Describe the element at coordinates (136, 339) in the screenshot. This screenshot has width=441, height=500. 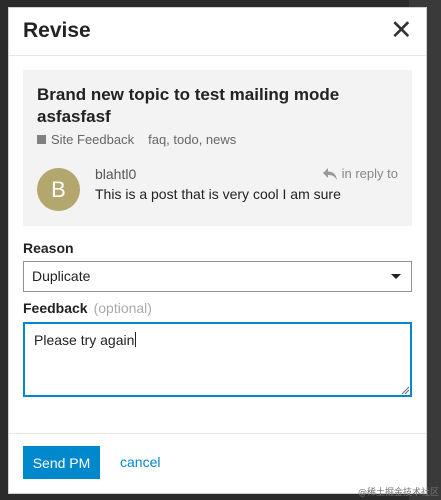
I see `text-cursor` at that location.